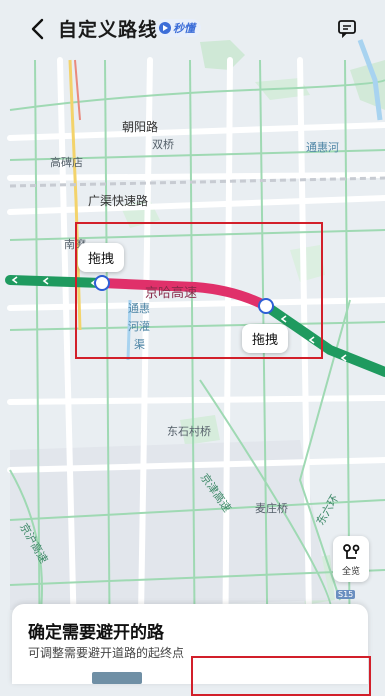 The image size is (385, 696). I want to click on map-label-route-road: 京哈高速, so click(171, 293).